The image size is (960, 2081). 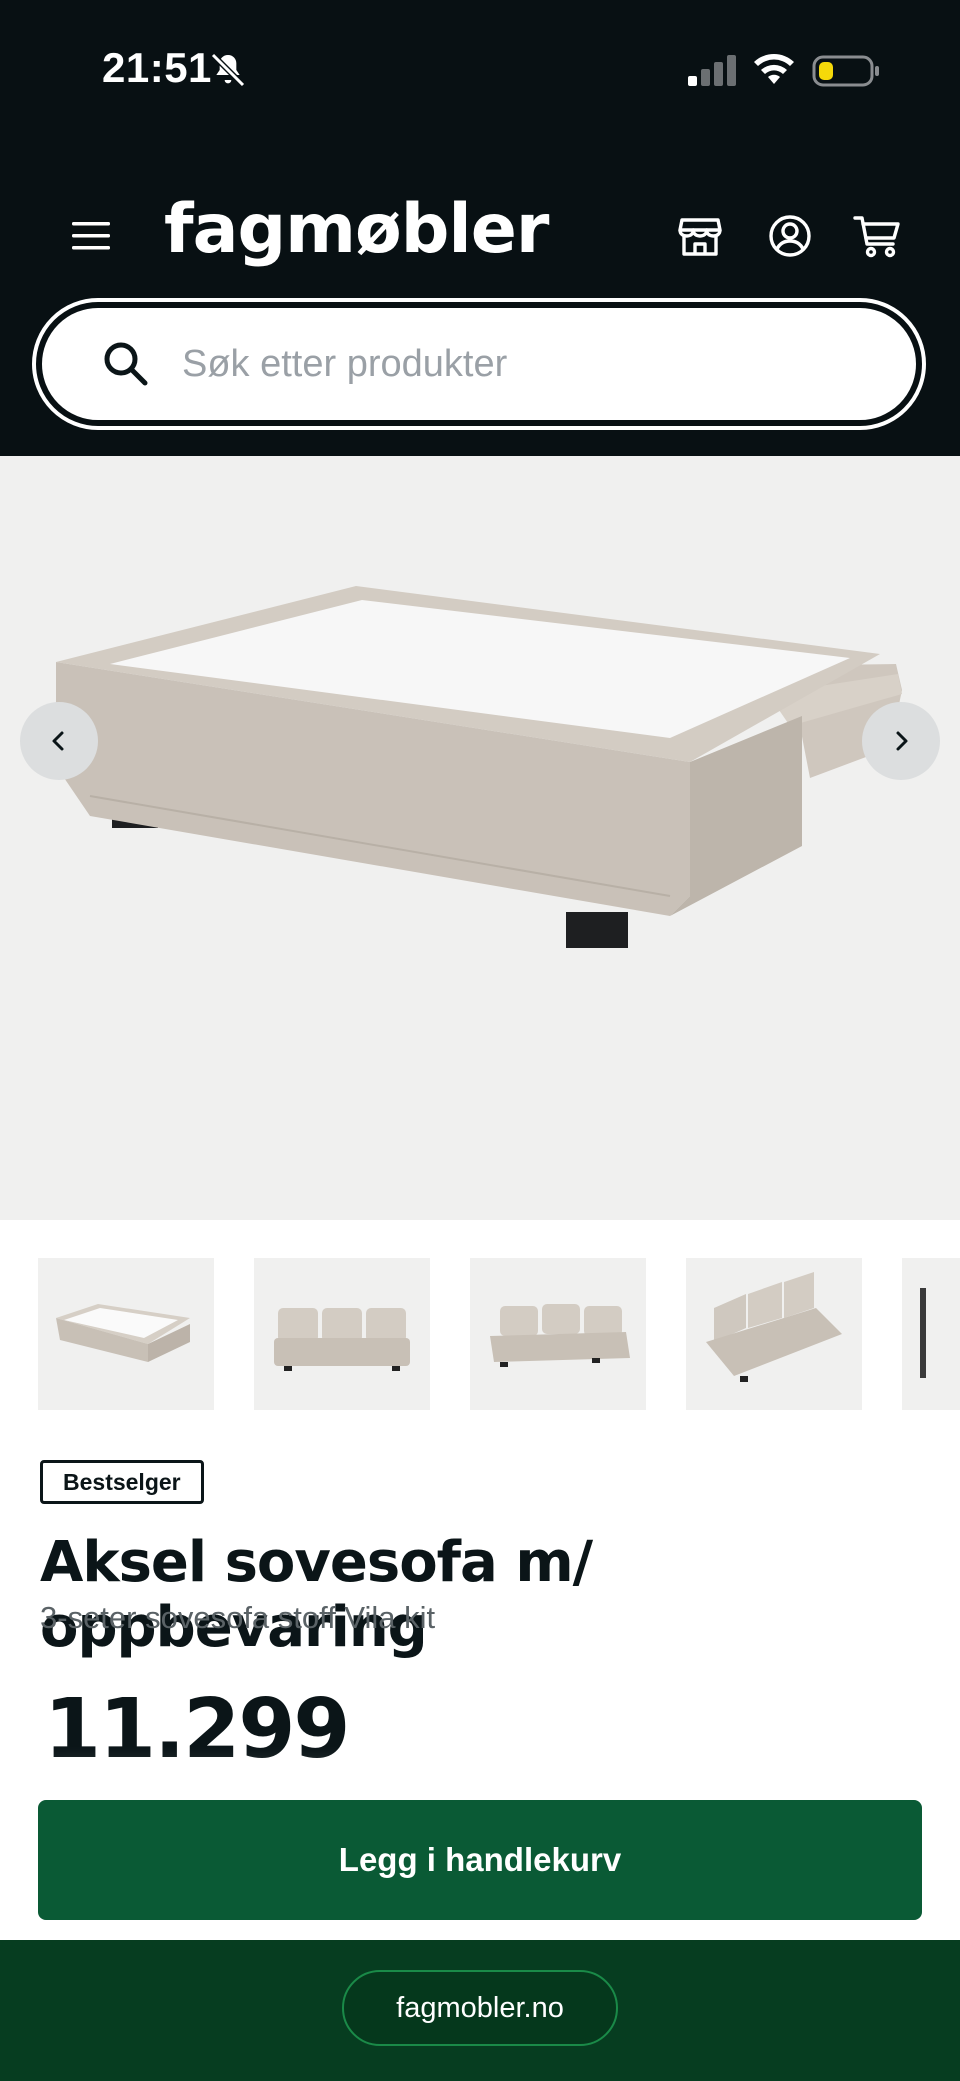 I want to click on carousel-prev-button, so click(x=59, y=741).